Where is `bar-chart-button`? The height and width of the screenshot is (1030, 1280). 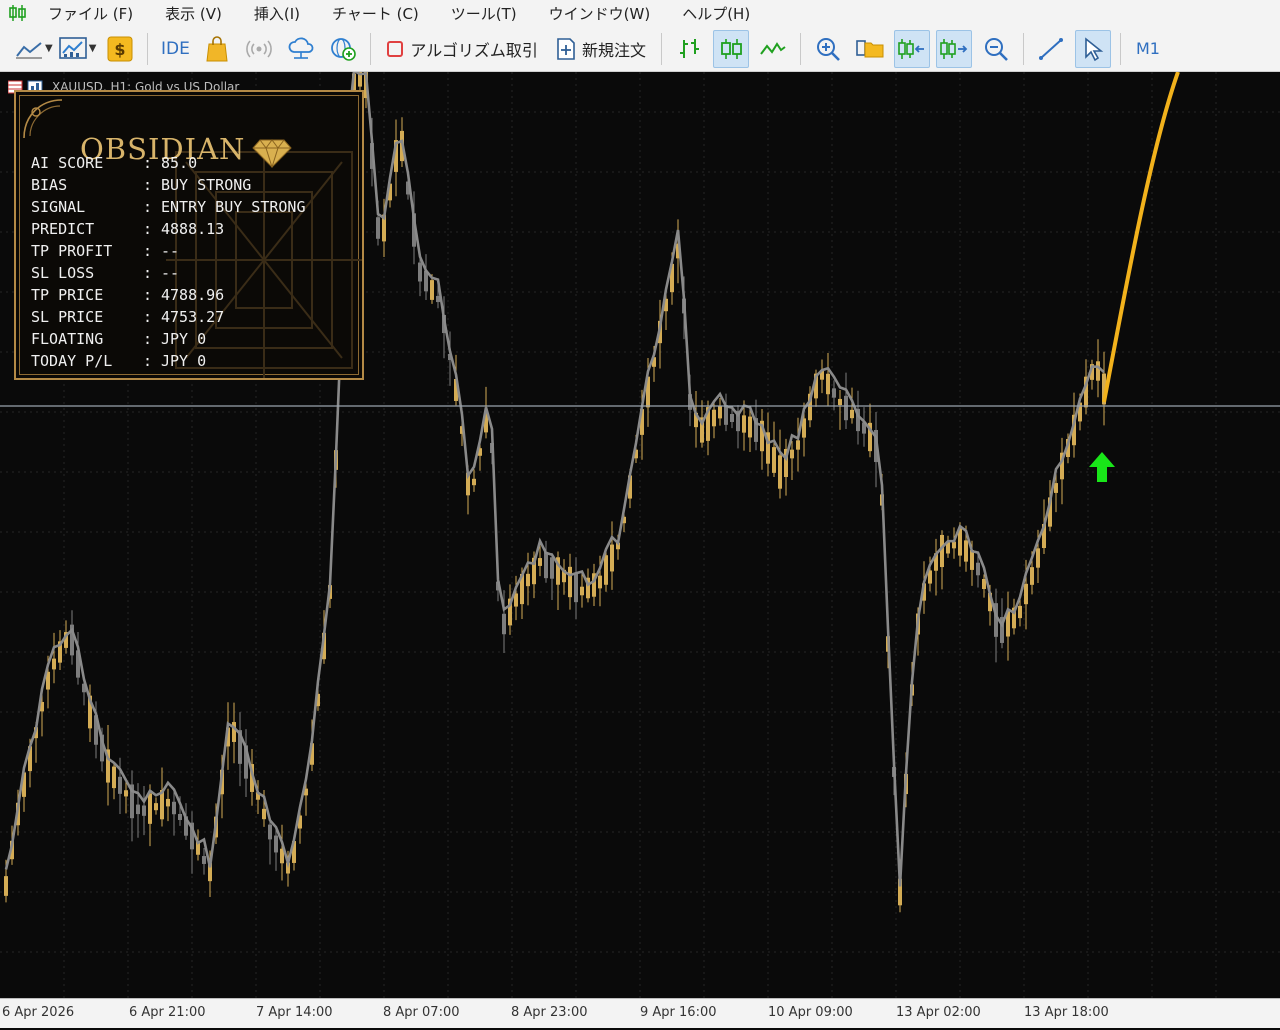 bar-chart-button is located at coordinates (689, 49).